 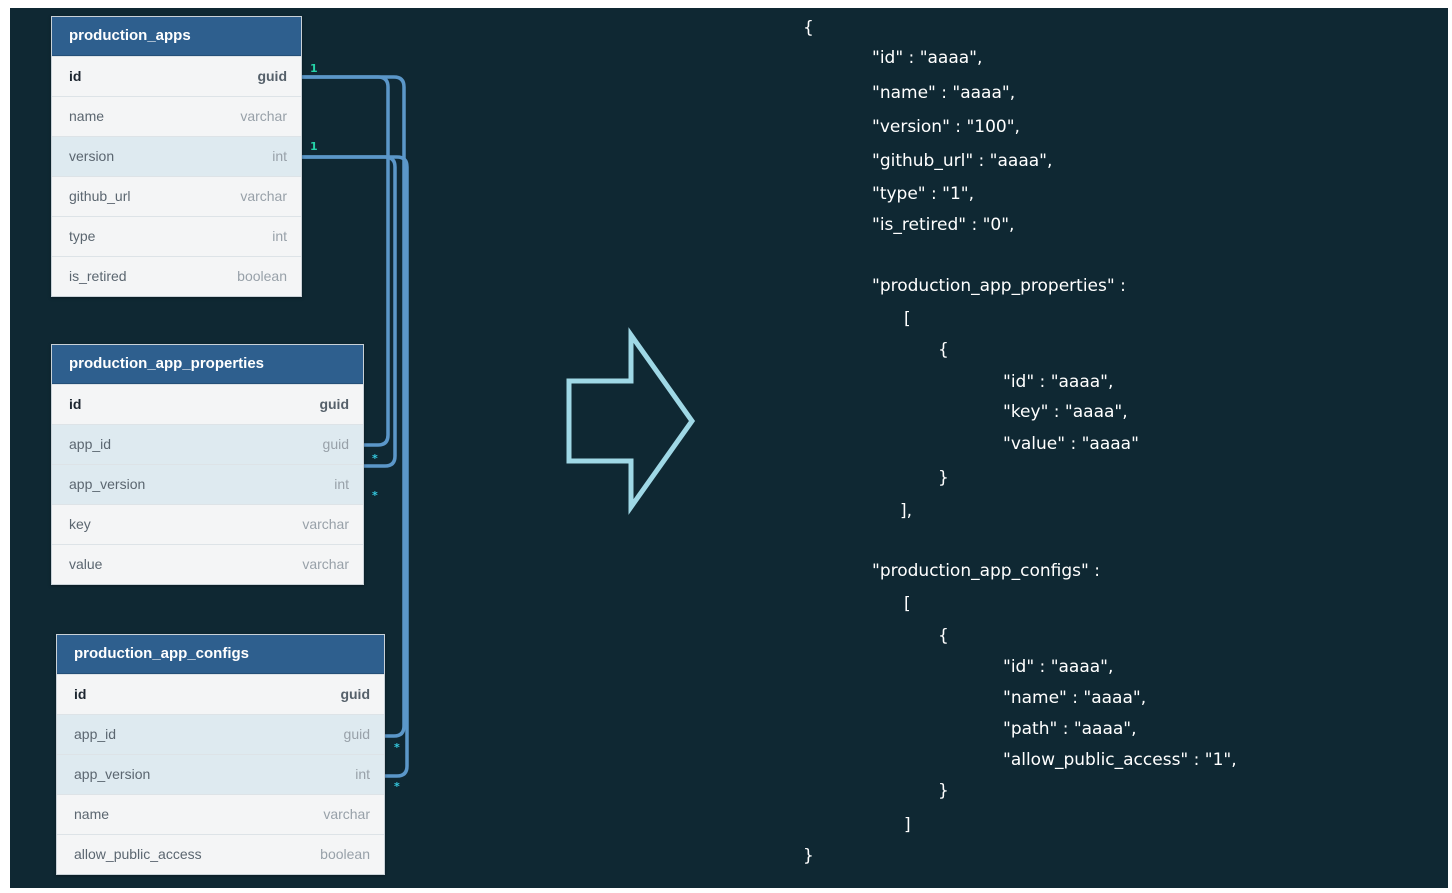 What do you see at coordinates (1070, 729) in the screenshot?
I see `json-line: "path" : "aaaa",` at bounding box center [1070, 729].